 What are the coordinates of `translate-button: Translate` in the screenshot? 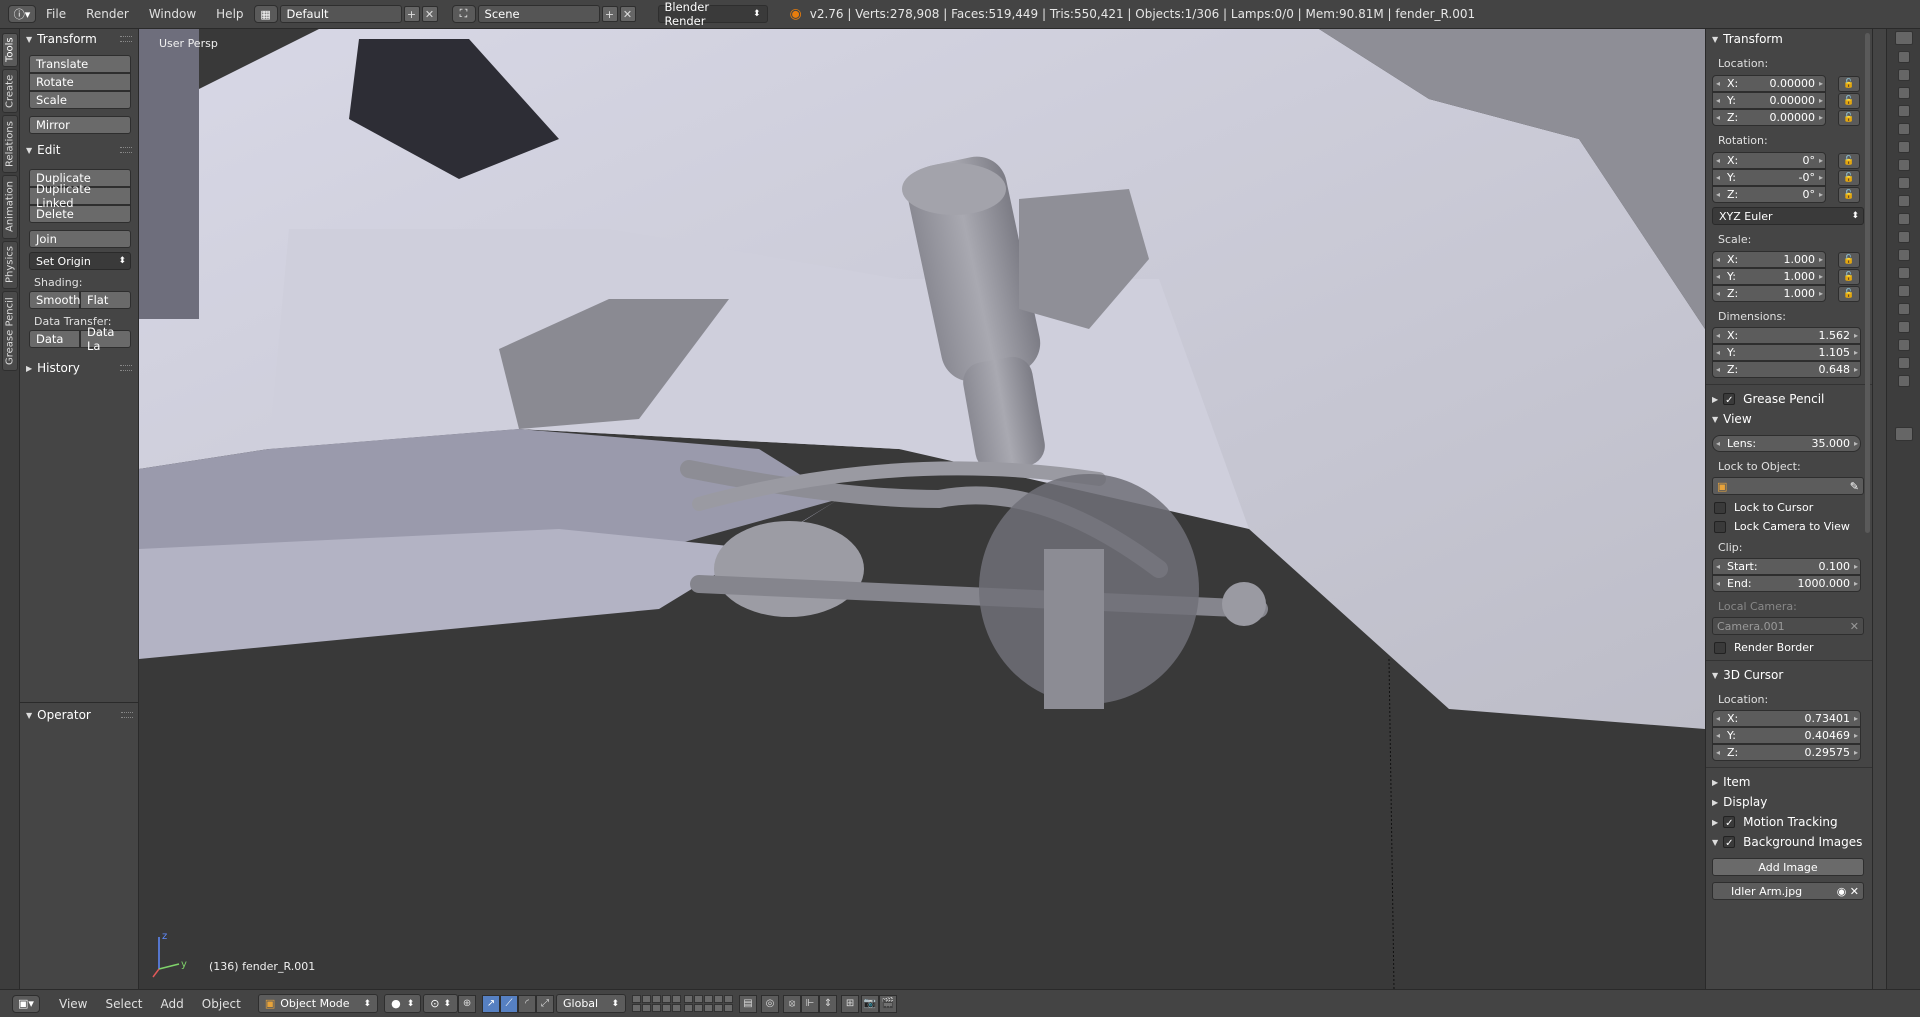 It's located at (80, 64).